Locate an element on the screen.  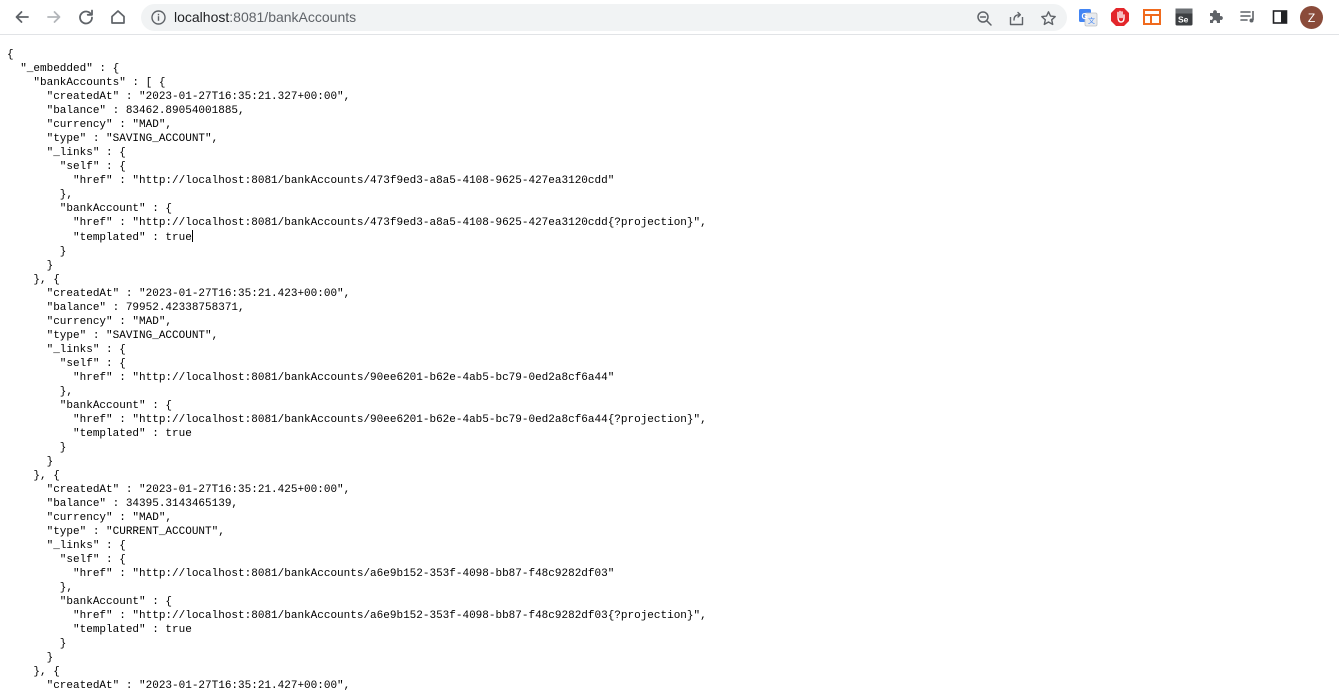
selenium-icon: Se is located at coordinates (1184, 17).